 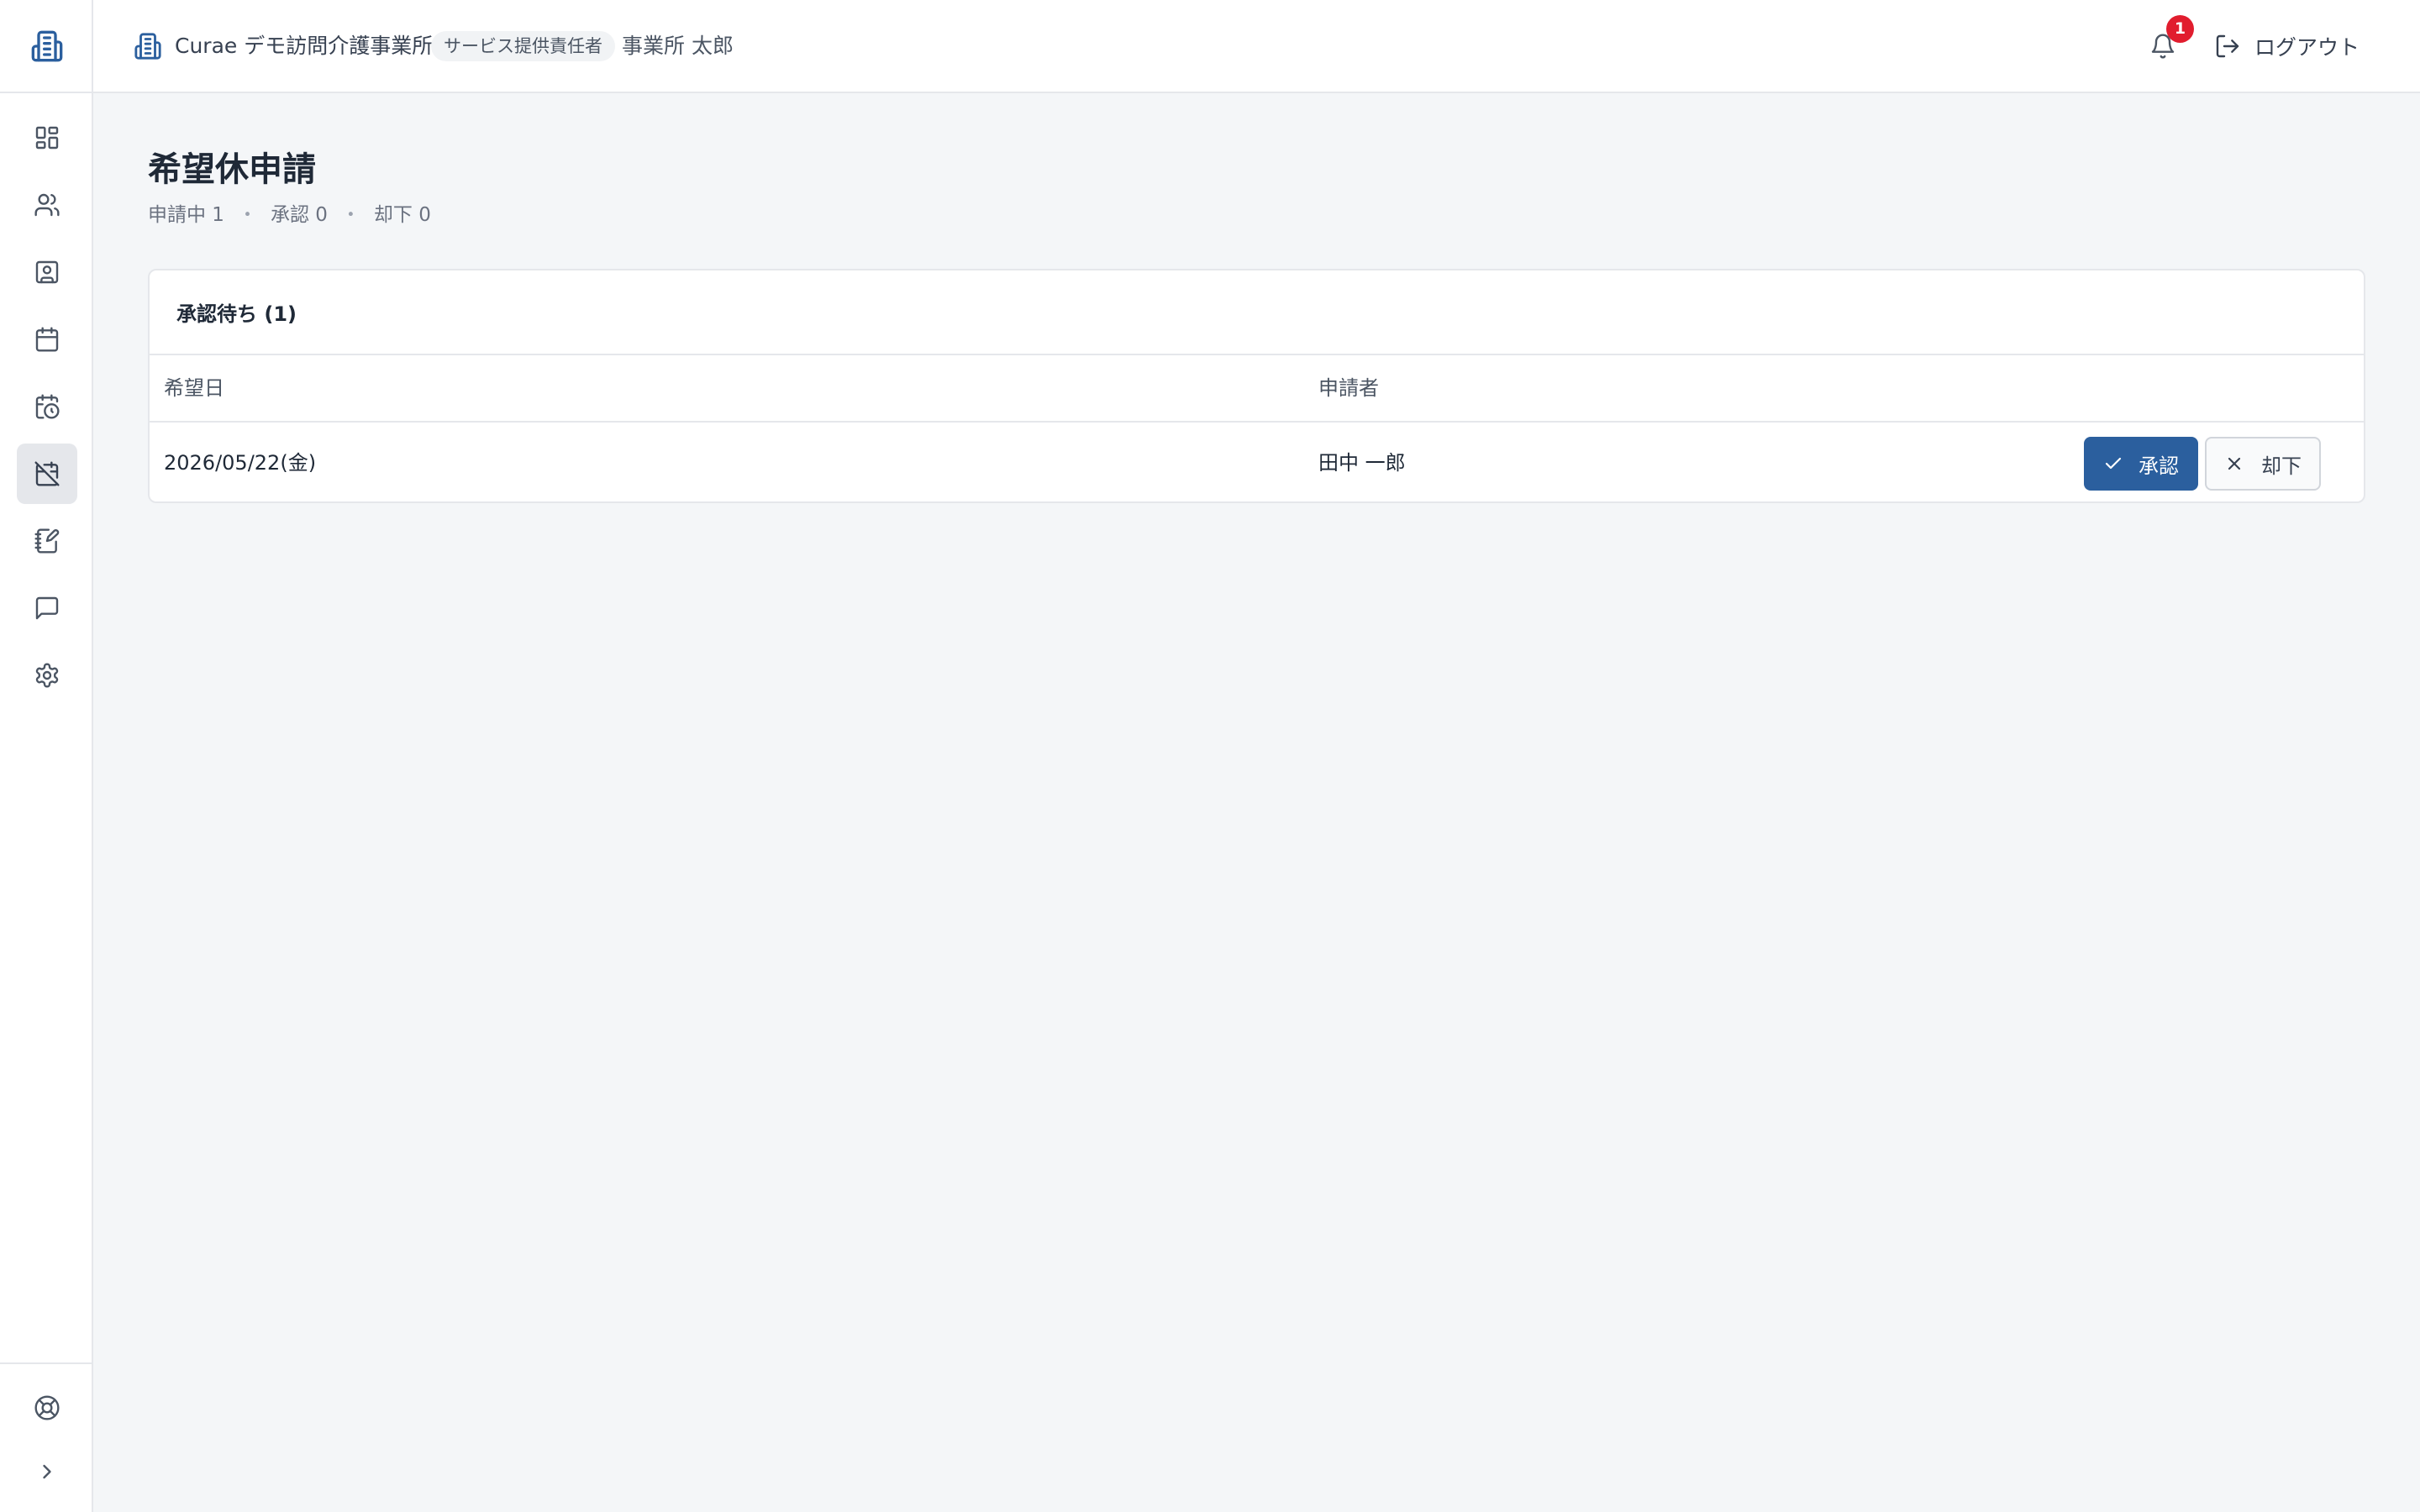 I want to click on notebook-pen-icon, so click(x=47, y=541).